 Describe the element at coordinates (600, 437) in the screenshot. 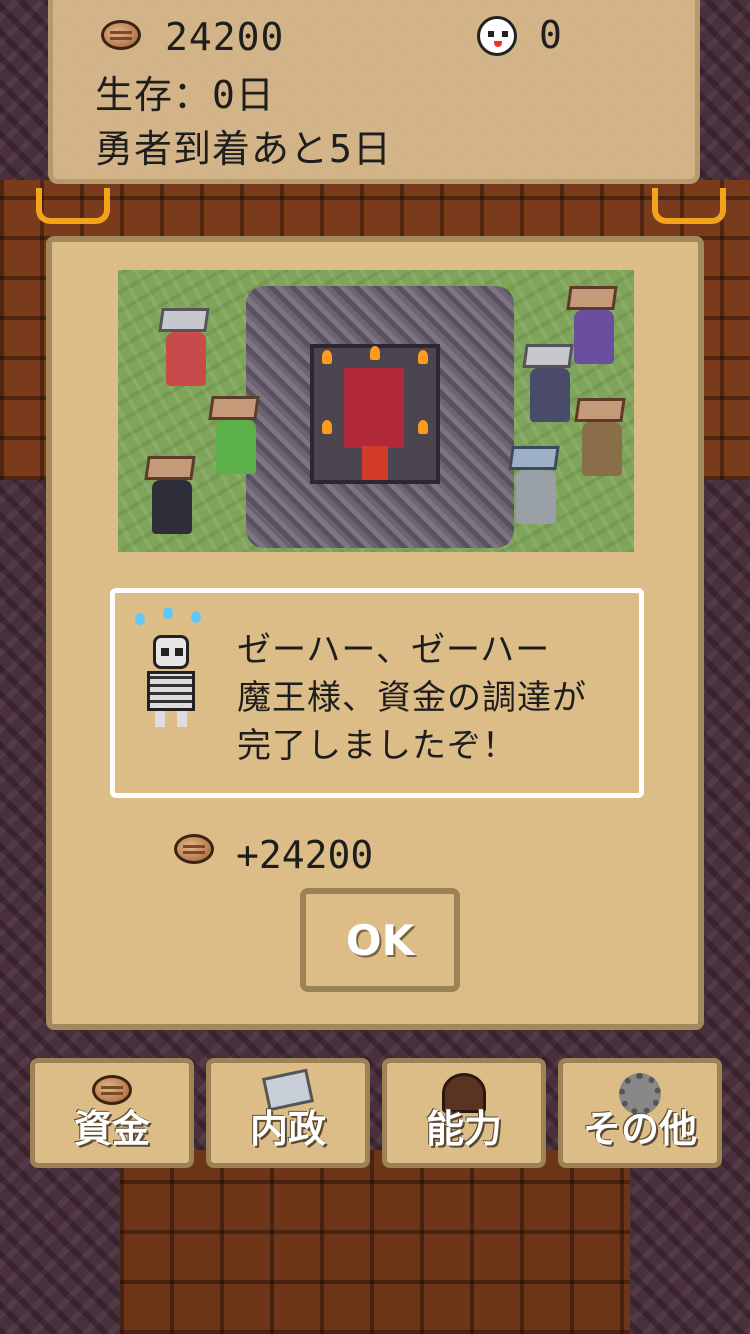

I see `warrior-minion` at that location.